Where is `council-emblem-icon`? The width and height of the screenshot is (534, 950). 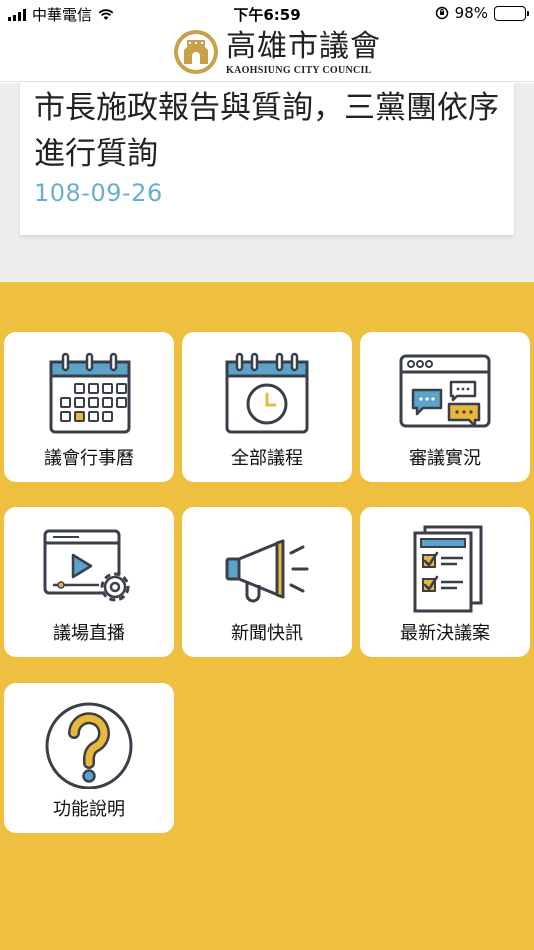
council-emblem-icon is located at coordinates (196, 52).